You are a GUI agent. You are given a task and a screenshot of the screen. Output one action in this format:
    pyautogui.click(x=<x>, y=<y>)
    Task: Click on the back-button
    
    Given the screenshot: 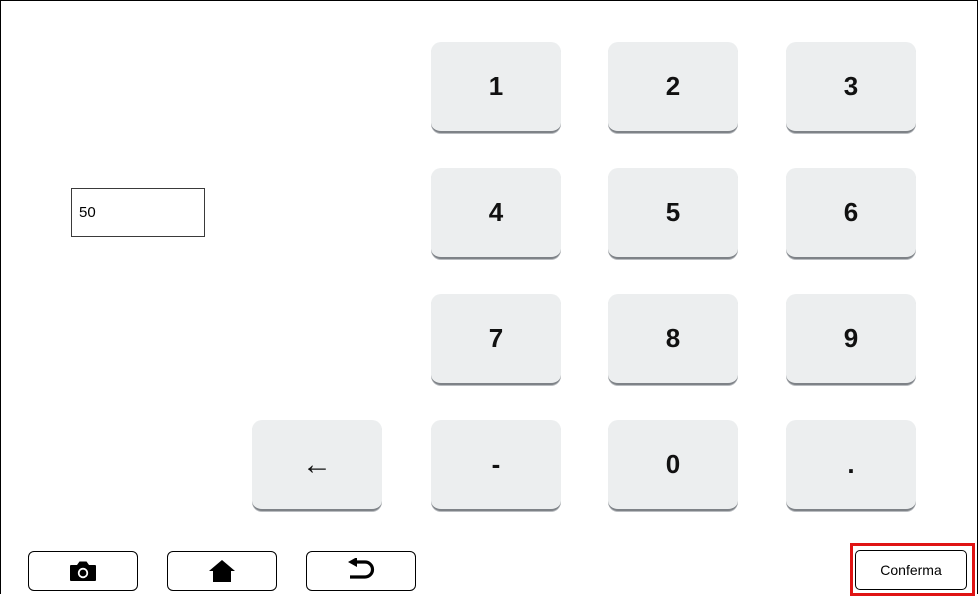 What is the action you would take?
    pyautogui.click(x=361, y=571)
    